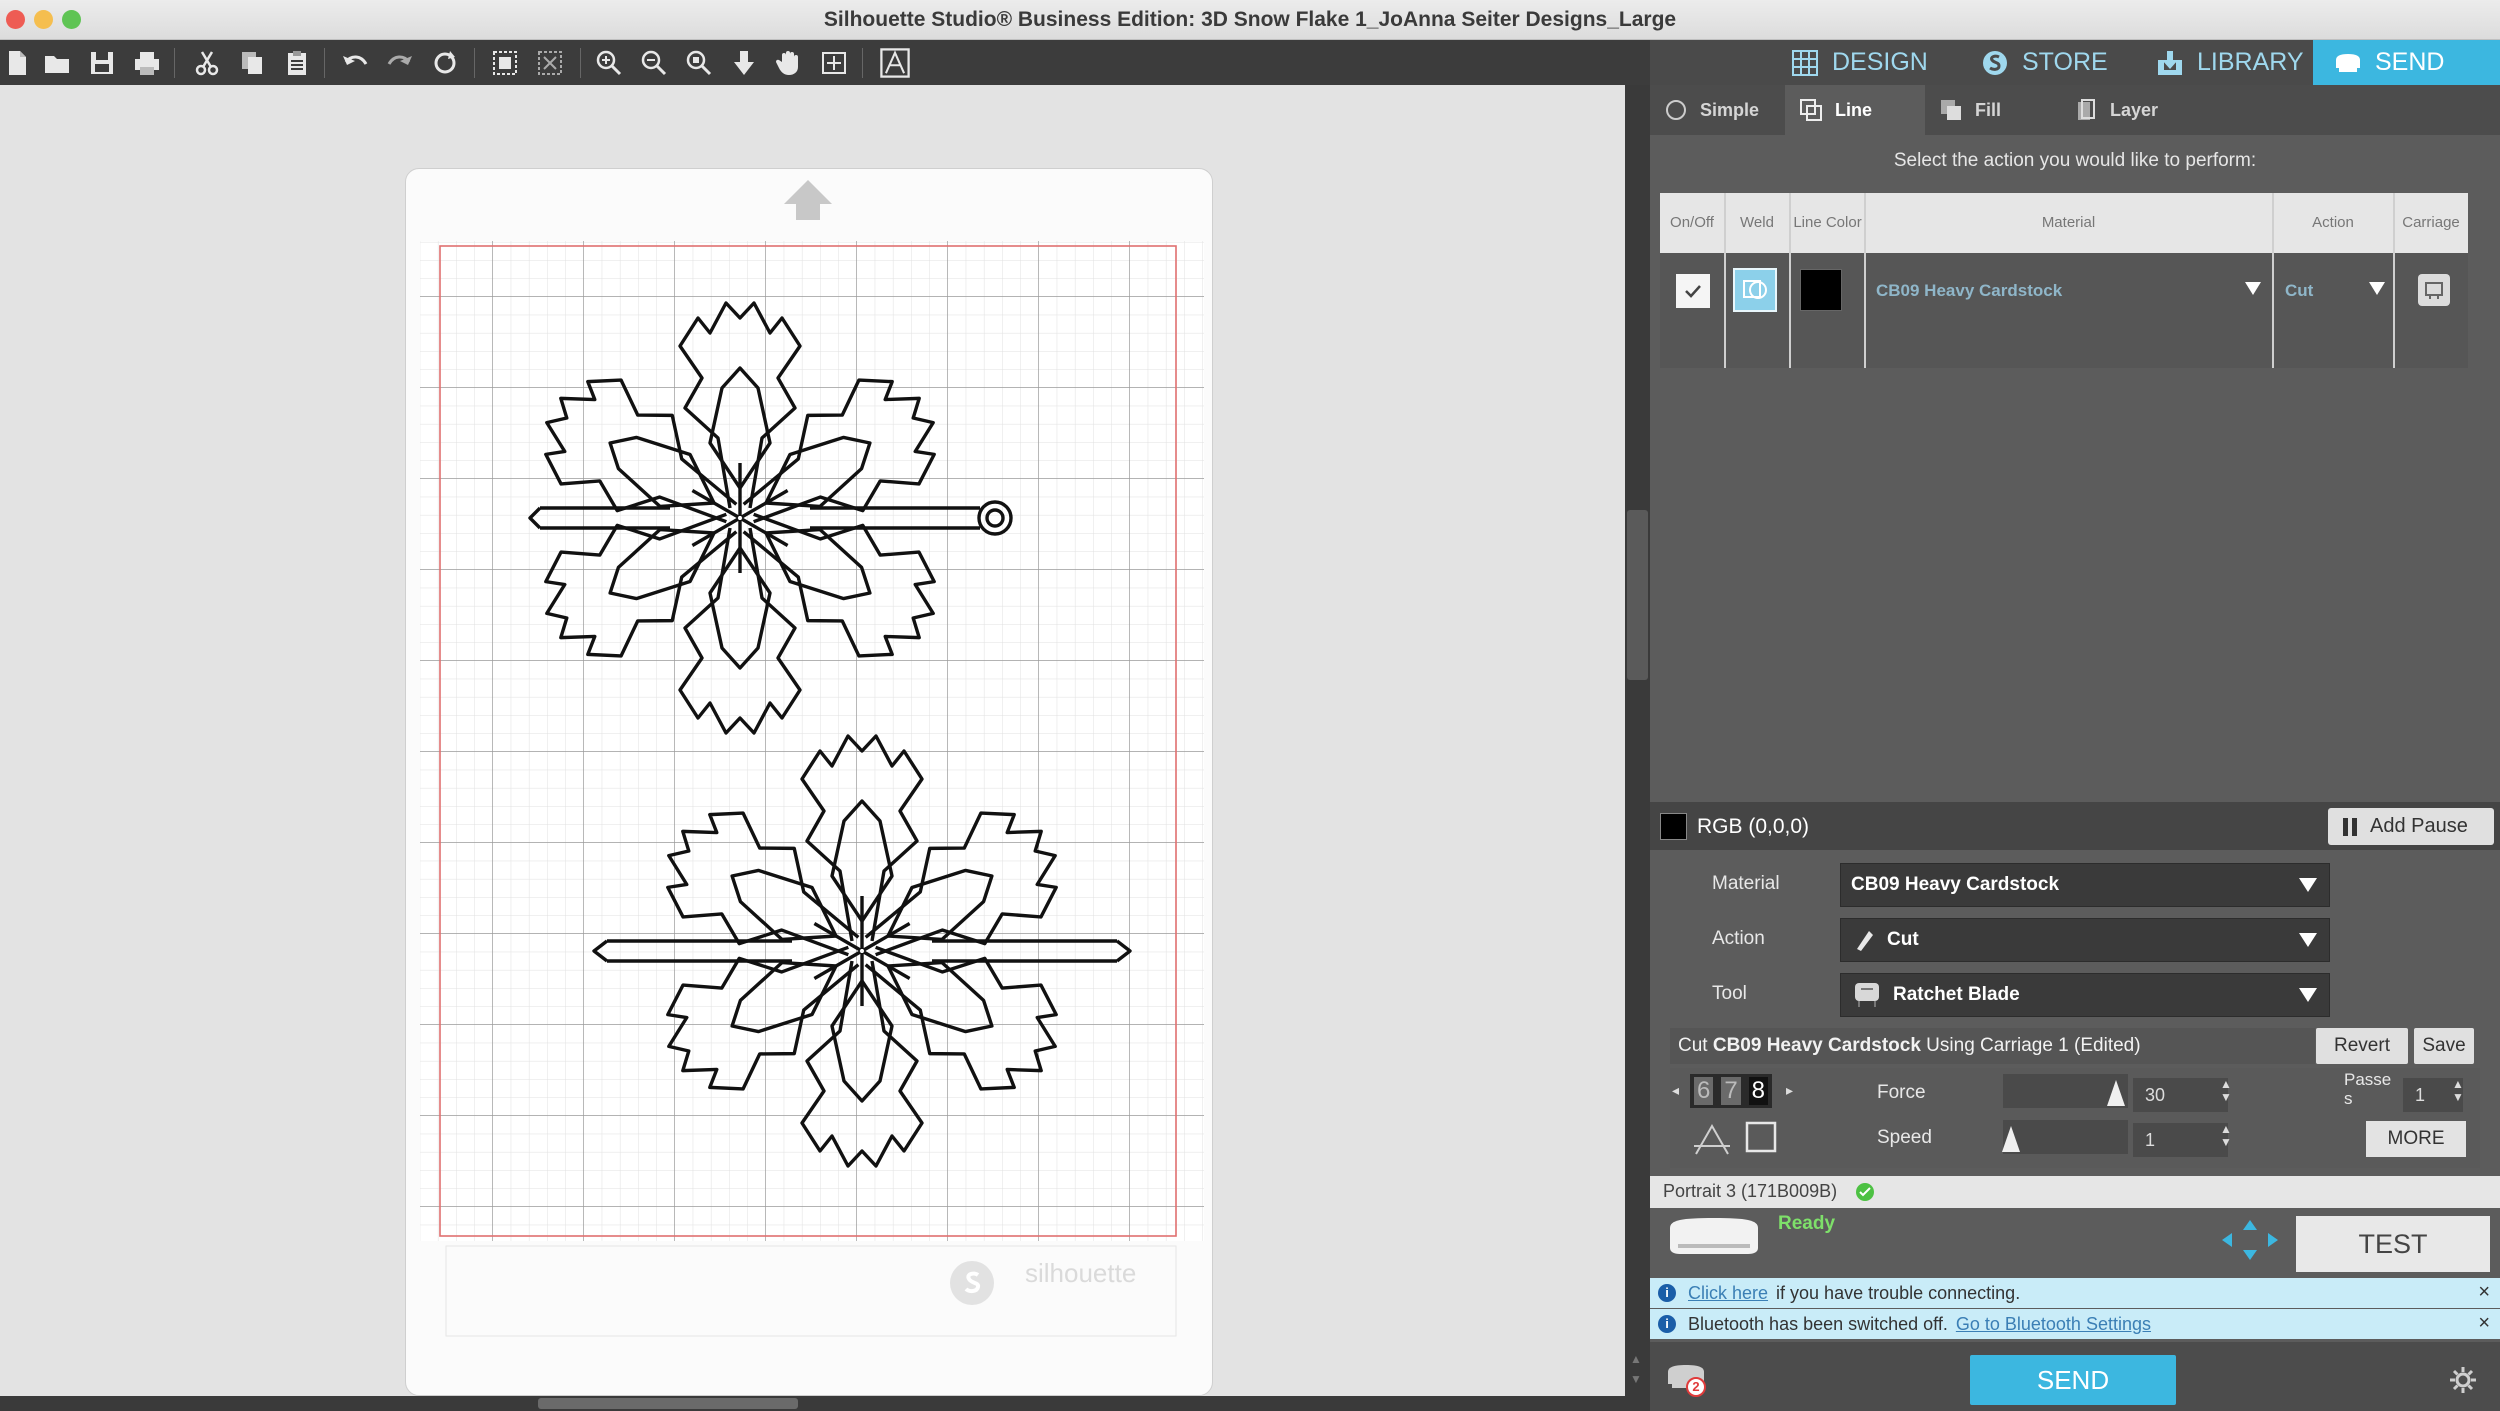  I want to click on square-corner-icon, so click(1761, 1137).